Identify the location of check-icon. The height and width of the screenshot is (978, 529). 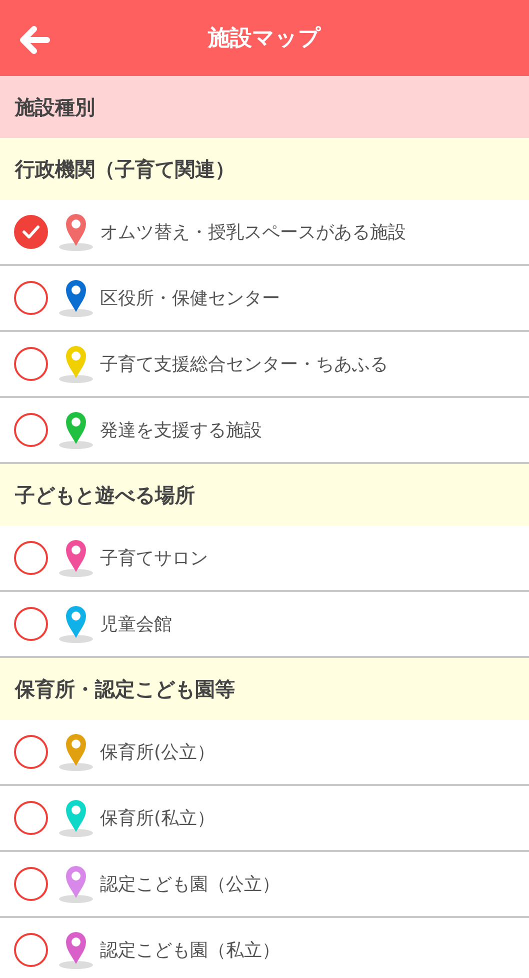
(31, 232).